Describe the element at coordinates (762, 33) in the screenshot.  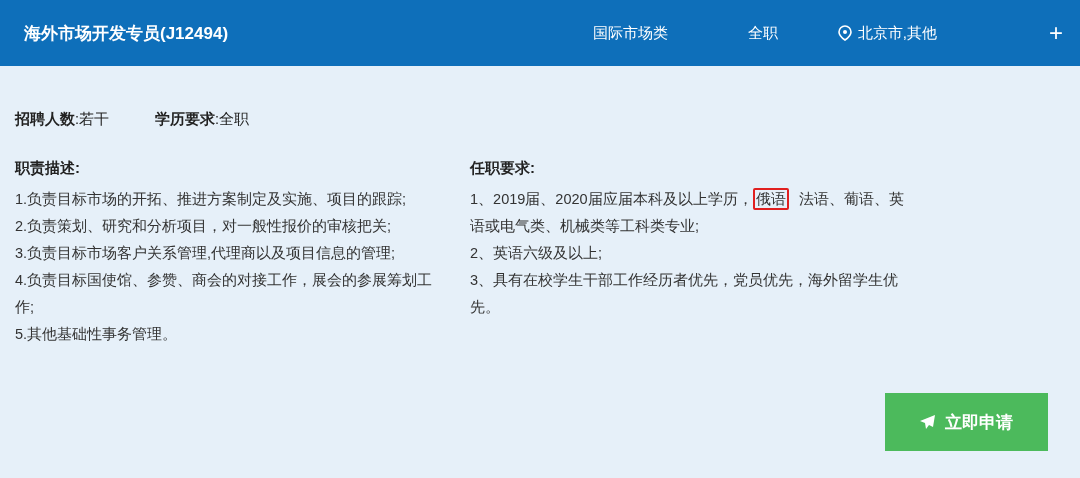
I see `job-type: 全职` at that location.